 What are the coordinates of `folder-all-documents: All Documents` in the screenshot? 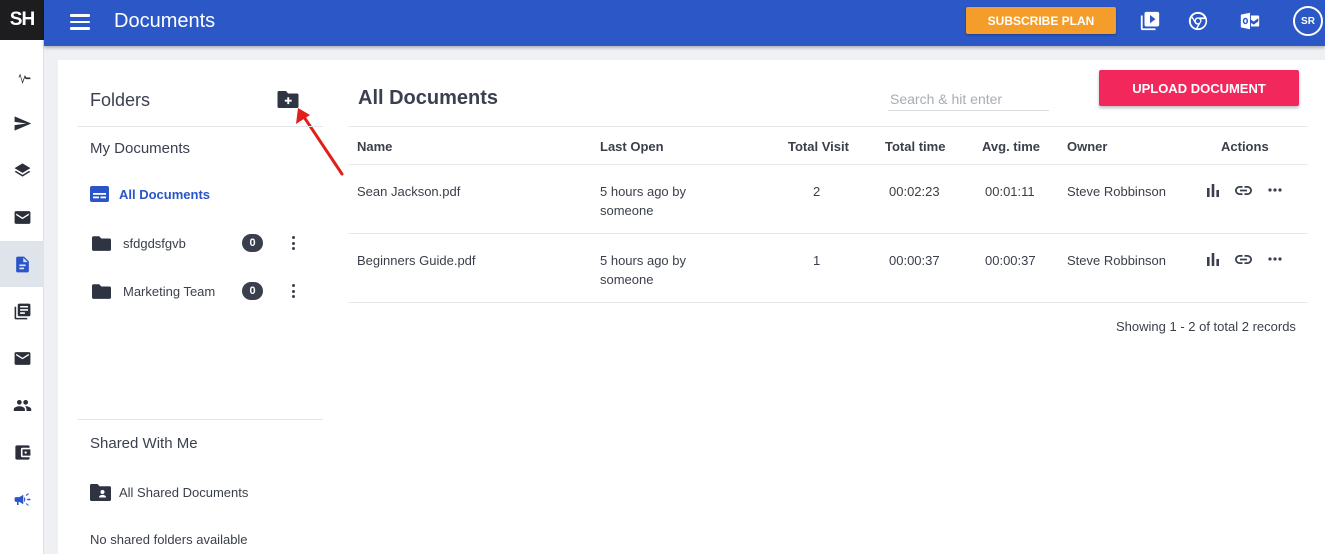 It's located at (197, 194).